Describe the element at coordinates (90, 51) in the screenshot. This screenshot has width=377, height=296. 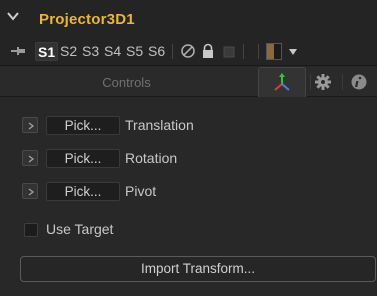
I see `slot-s3: S3` at that location.